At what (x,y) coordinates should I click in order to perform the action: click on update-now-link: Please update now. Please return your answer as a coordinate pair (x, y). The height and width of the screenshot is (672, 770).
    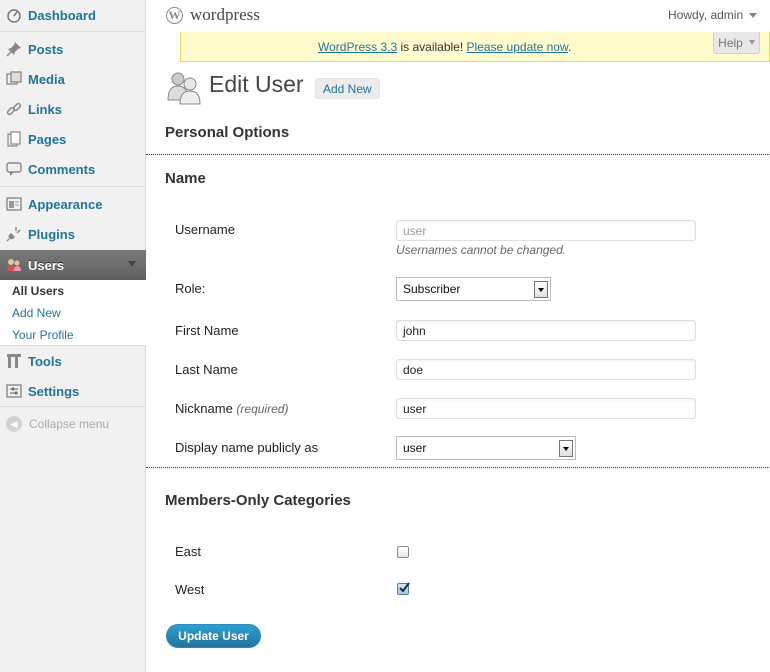
    Looking at the image, I should click on (517, 47).